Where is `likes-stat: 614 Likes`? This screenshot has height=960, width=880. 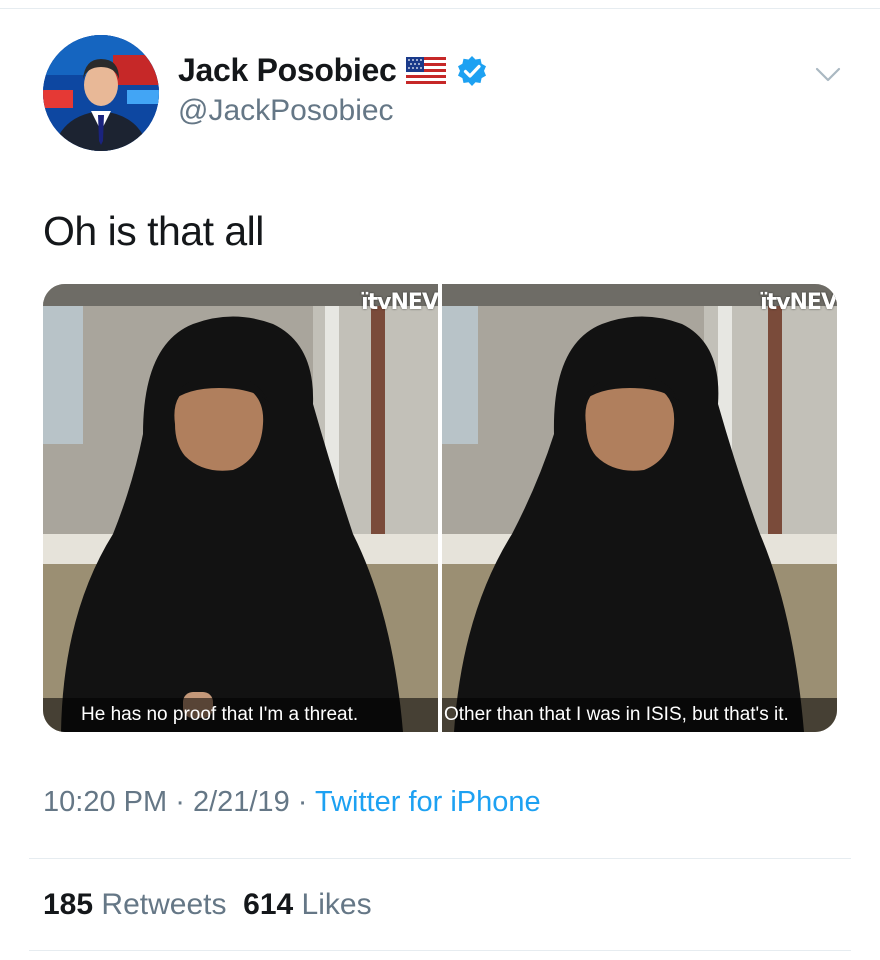 likes-stat: 614 Likes is located at coordinates (307, 904).